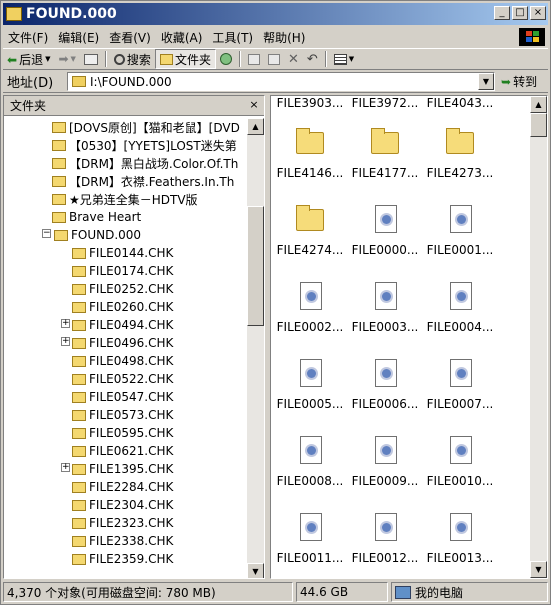  Describe the element at coordinates (122, 433) in the screenshot. I see `tree-item: FILE0595.CHK` at that location.